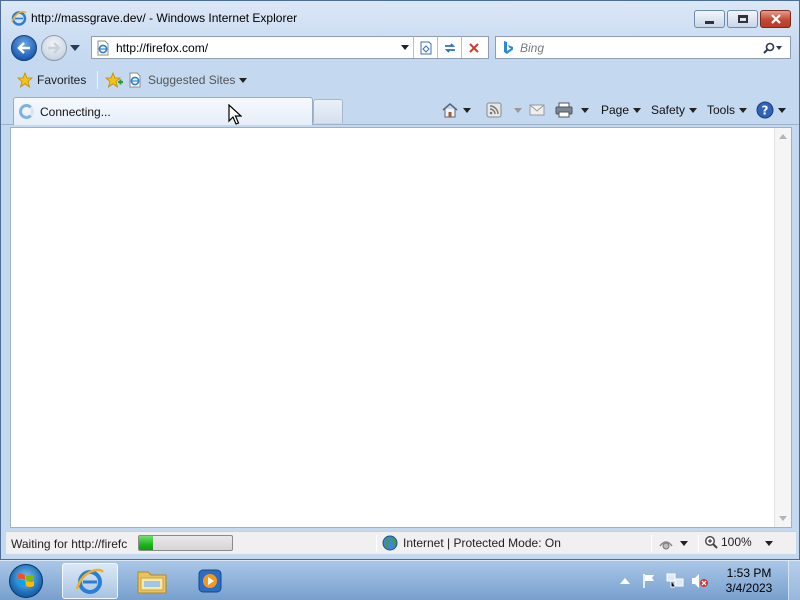 This screenshot has height=600, width=800. I want to click on back-button, so click(24, 48).